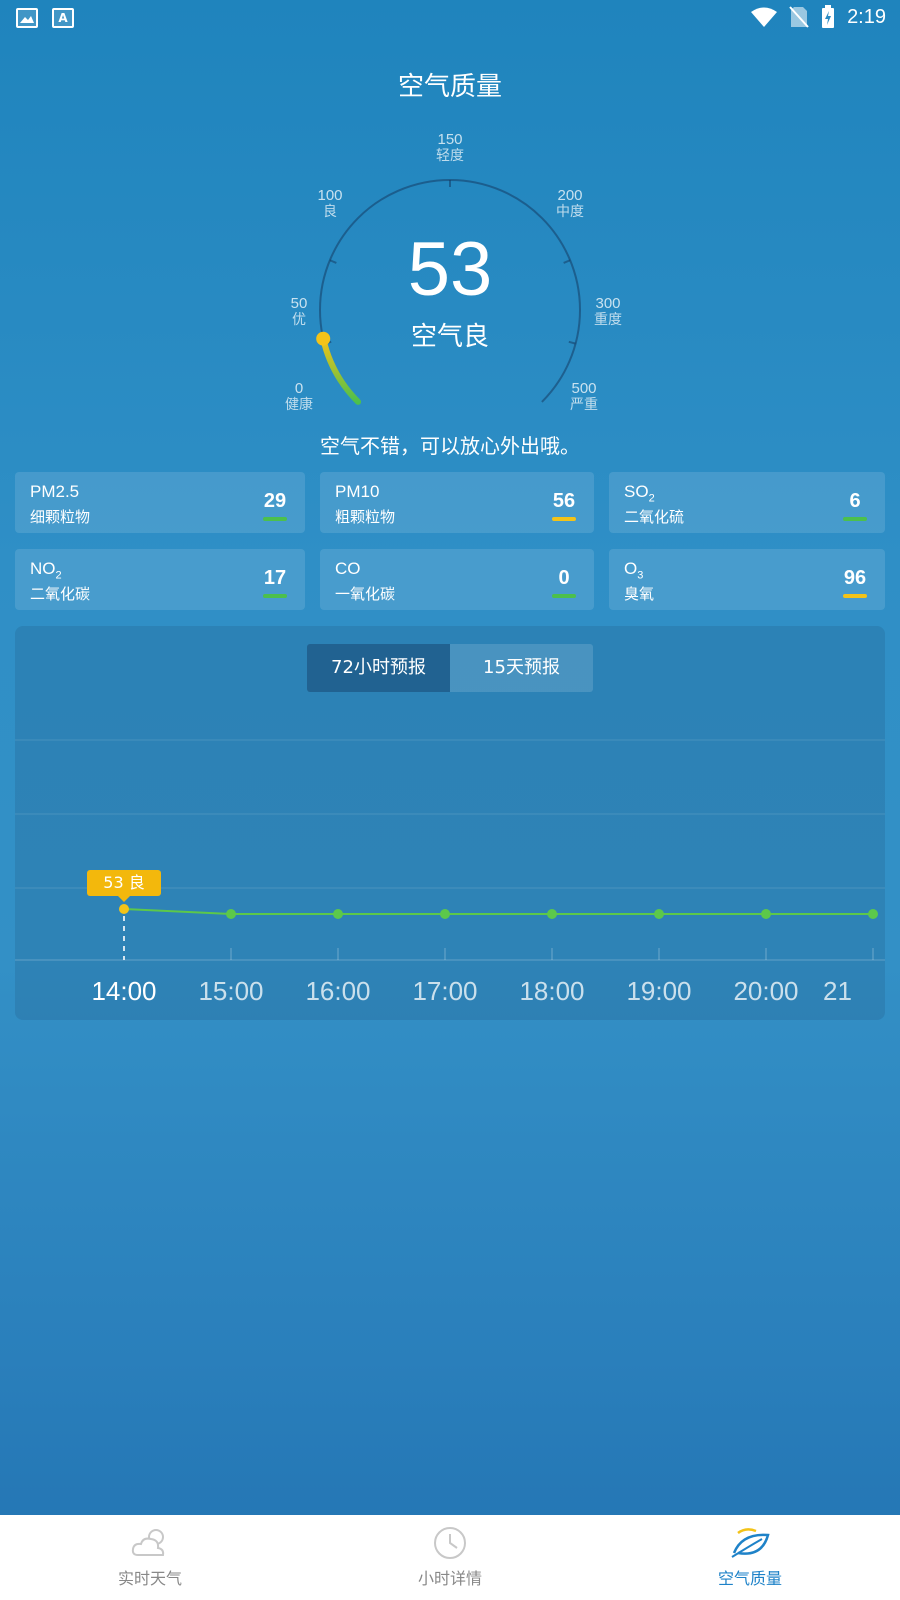  Describe the element at coordinates (584, 397) in the screenshot. I see `gauge-tick-500: 500 严重` at that location.